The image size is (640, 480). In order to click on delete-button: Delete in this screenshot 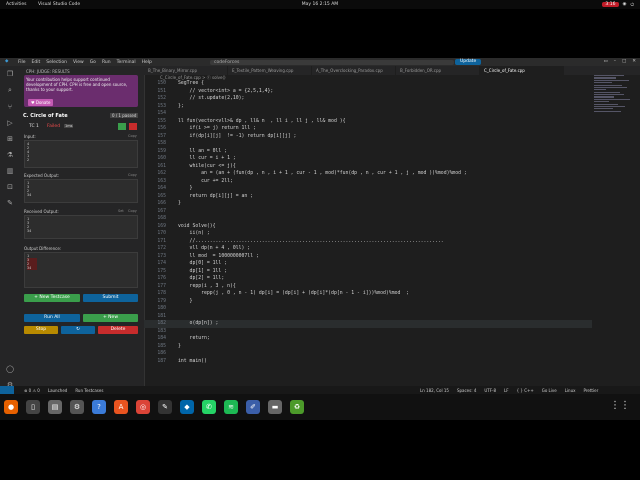, I will do `click(118, 330)`.